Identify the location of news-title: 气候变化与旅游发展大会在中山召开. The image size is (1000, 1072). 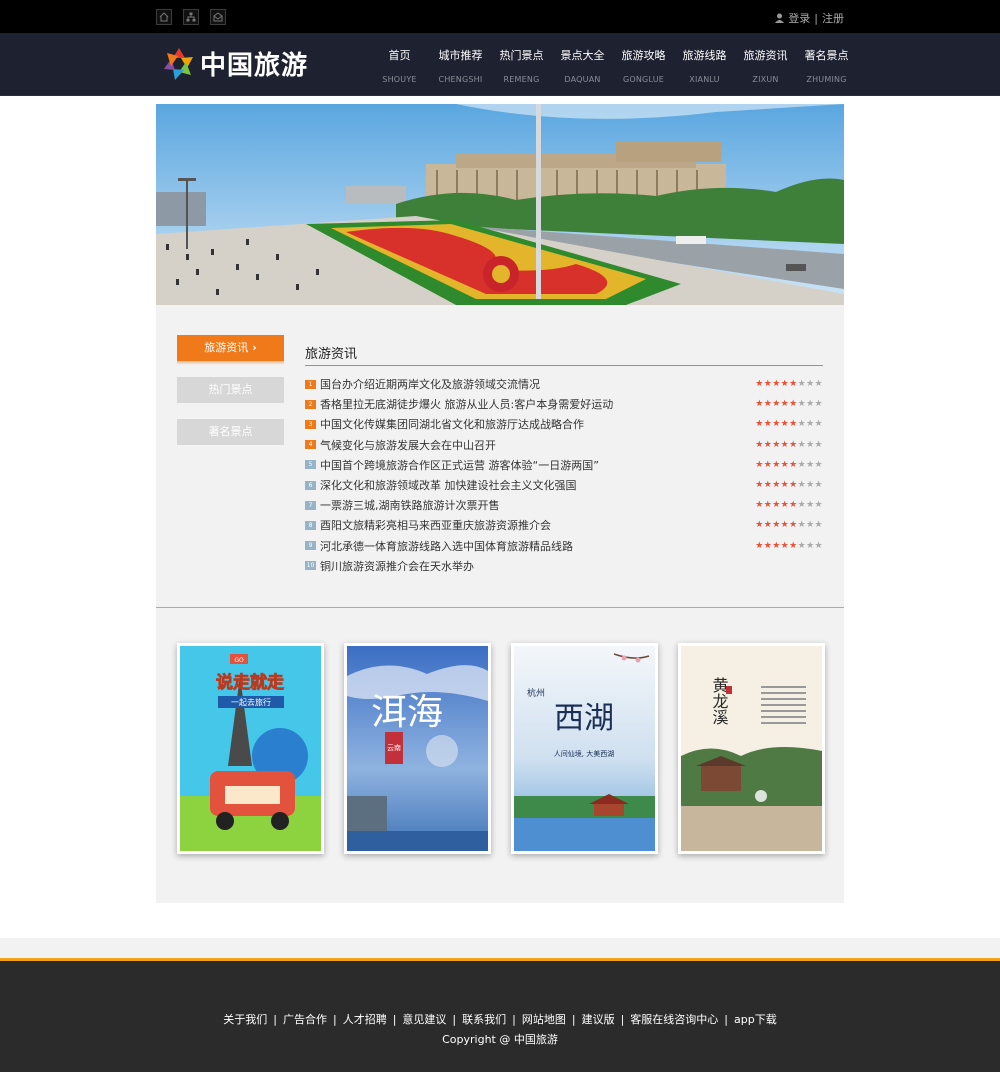
(408, 445).